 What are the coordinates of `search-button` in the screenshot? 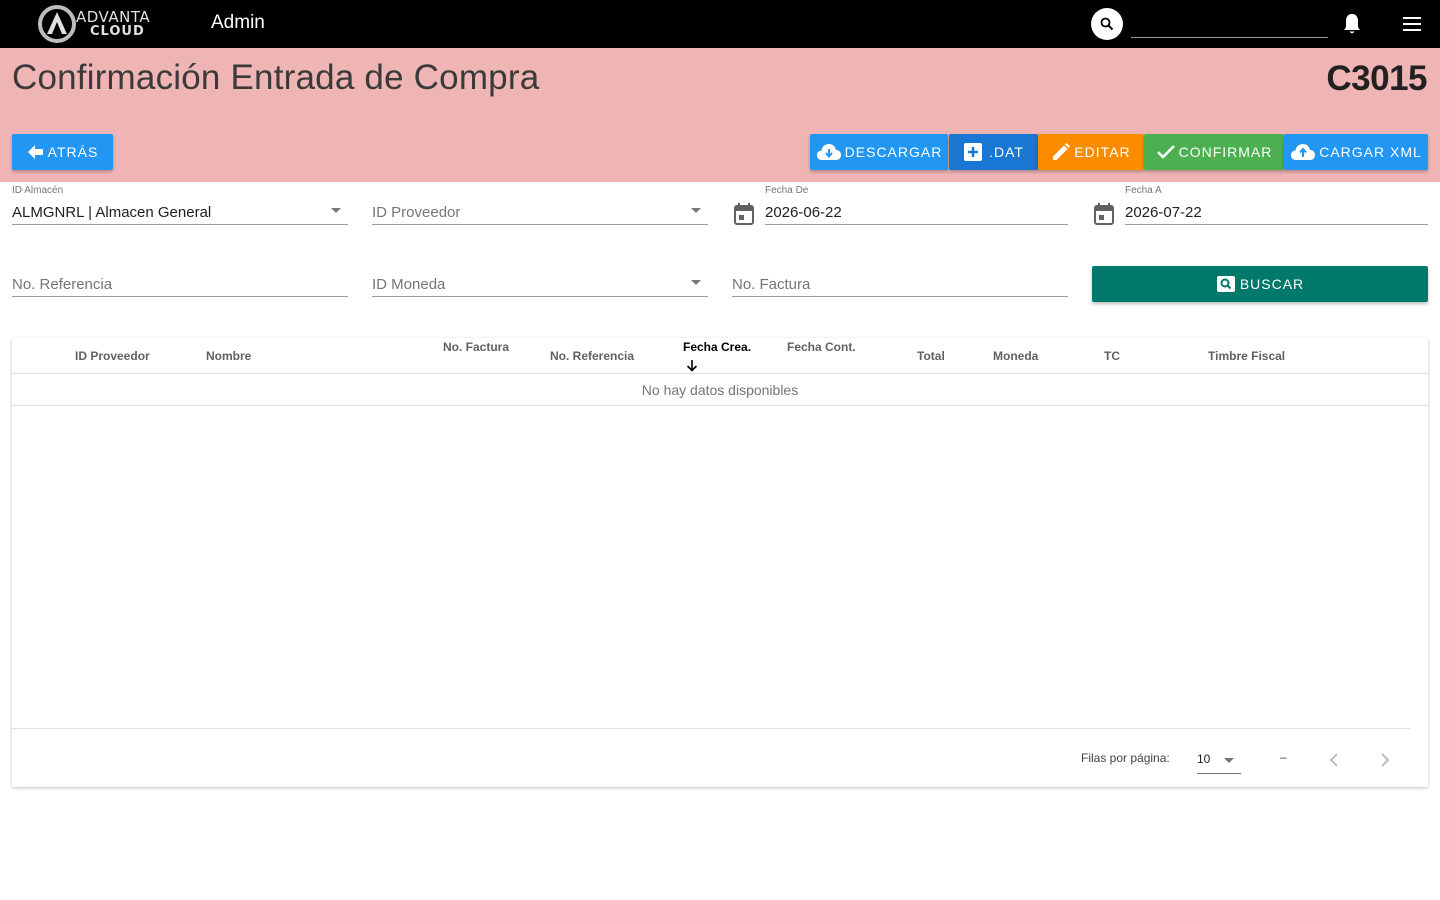 It's located at (1107, 24).